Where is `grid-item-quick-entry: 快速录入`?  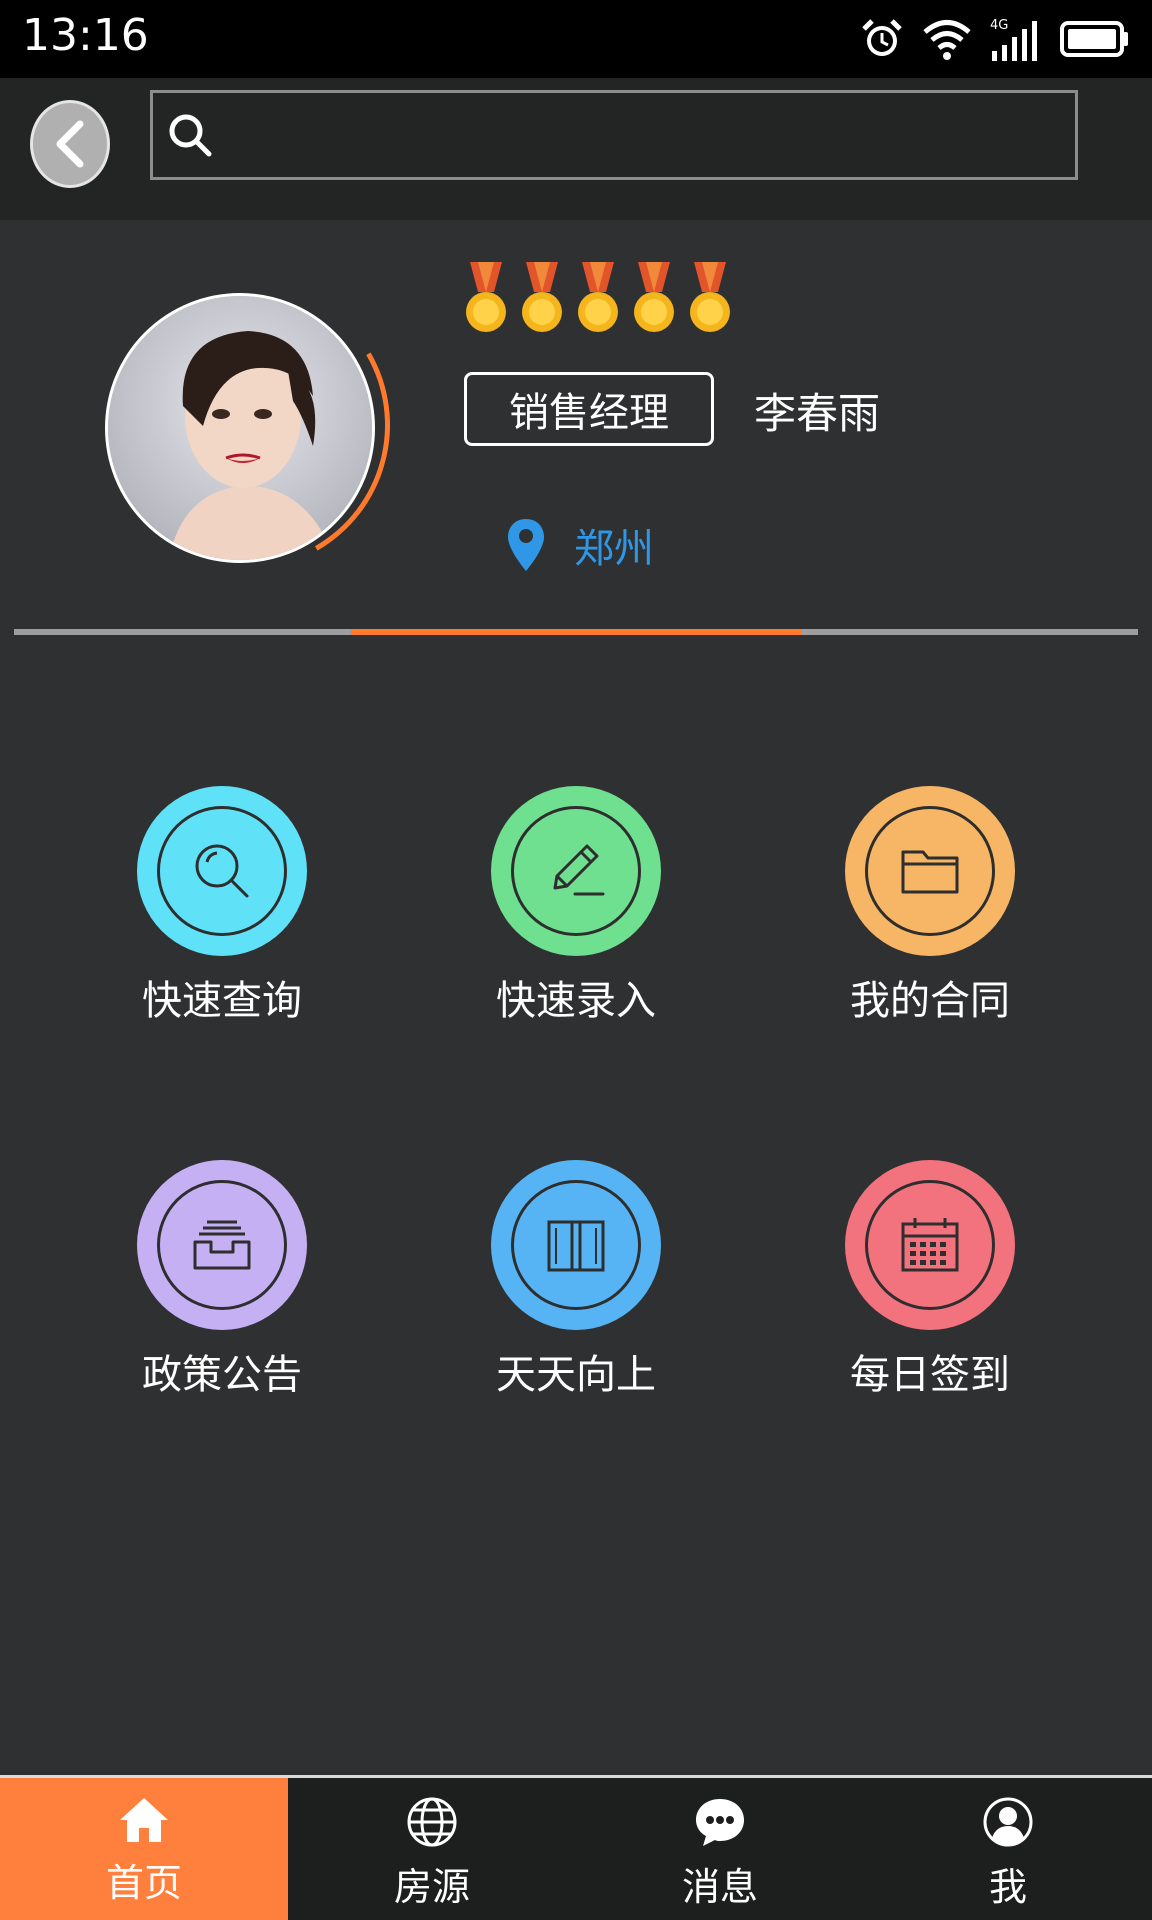 grid-item-quick-entry: 快速录入 is located at coordinates (576, 906).